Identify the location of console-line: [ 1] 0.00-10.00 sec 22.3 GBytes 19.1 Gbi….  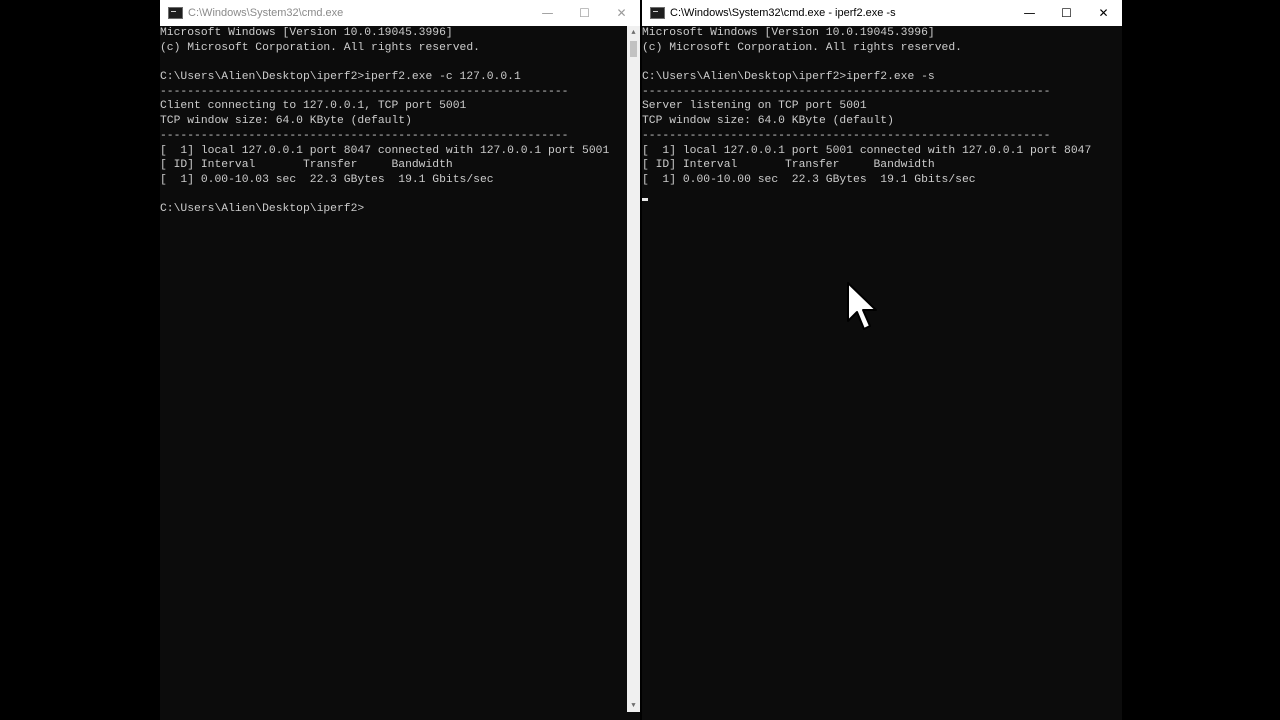
(809, 179).